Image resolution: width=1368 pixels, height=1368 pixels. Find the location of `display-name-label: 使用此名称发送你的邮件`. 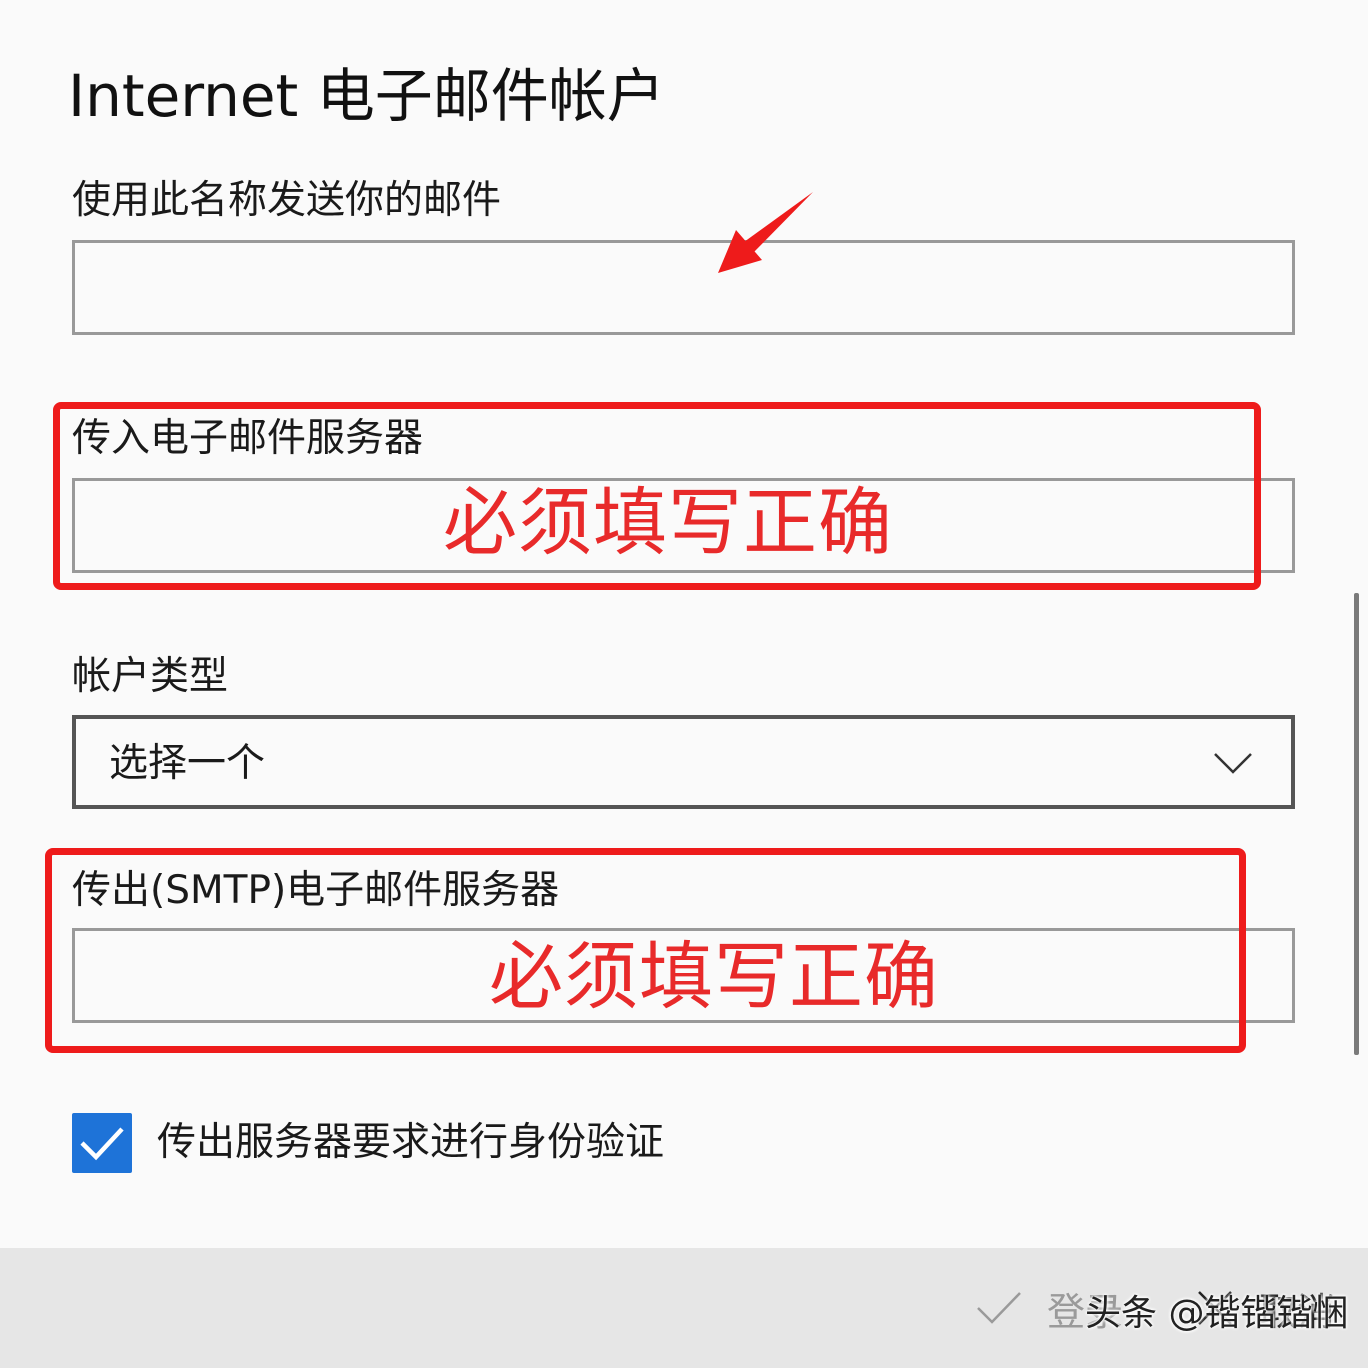

display-name-label: 使用此名称发送你的邮件 is located at coordinates (287, 200).